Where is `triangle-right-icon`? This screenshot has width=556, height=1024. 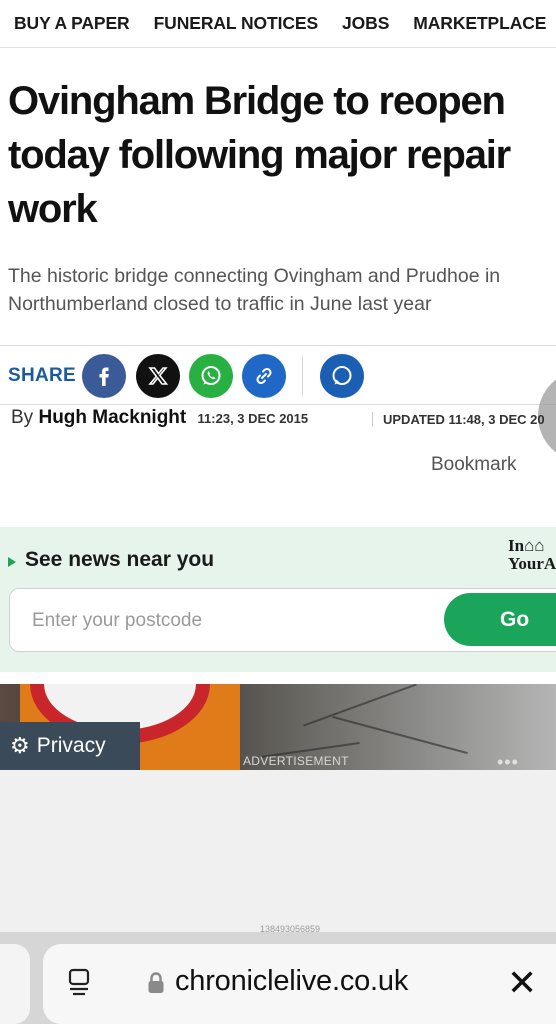
triangle-right-icon is located at coordinates (12, 562).